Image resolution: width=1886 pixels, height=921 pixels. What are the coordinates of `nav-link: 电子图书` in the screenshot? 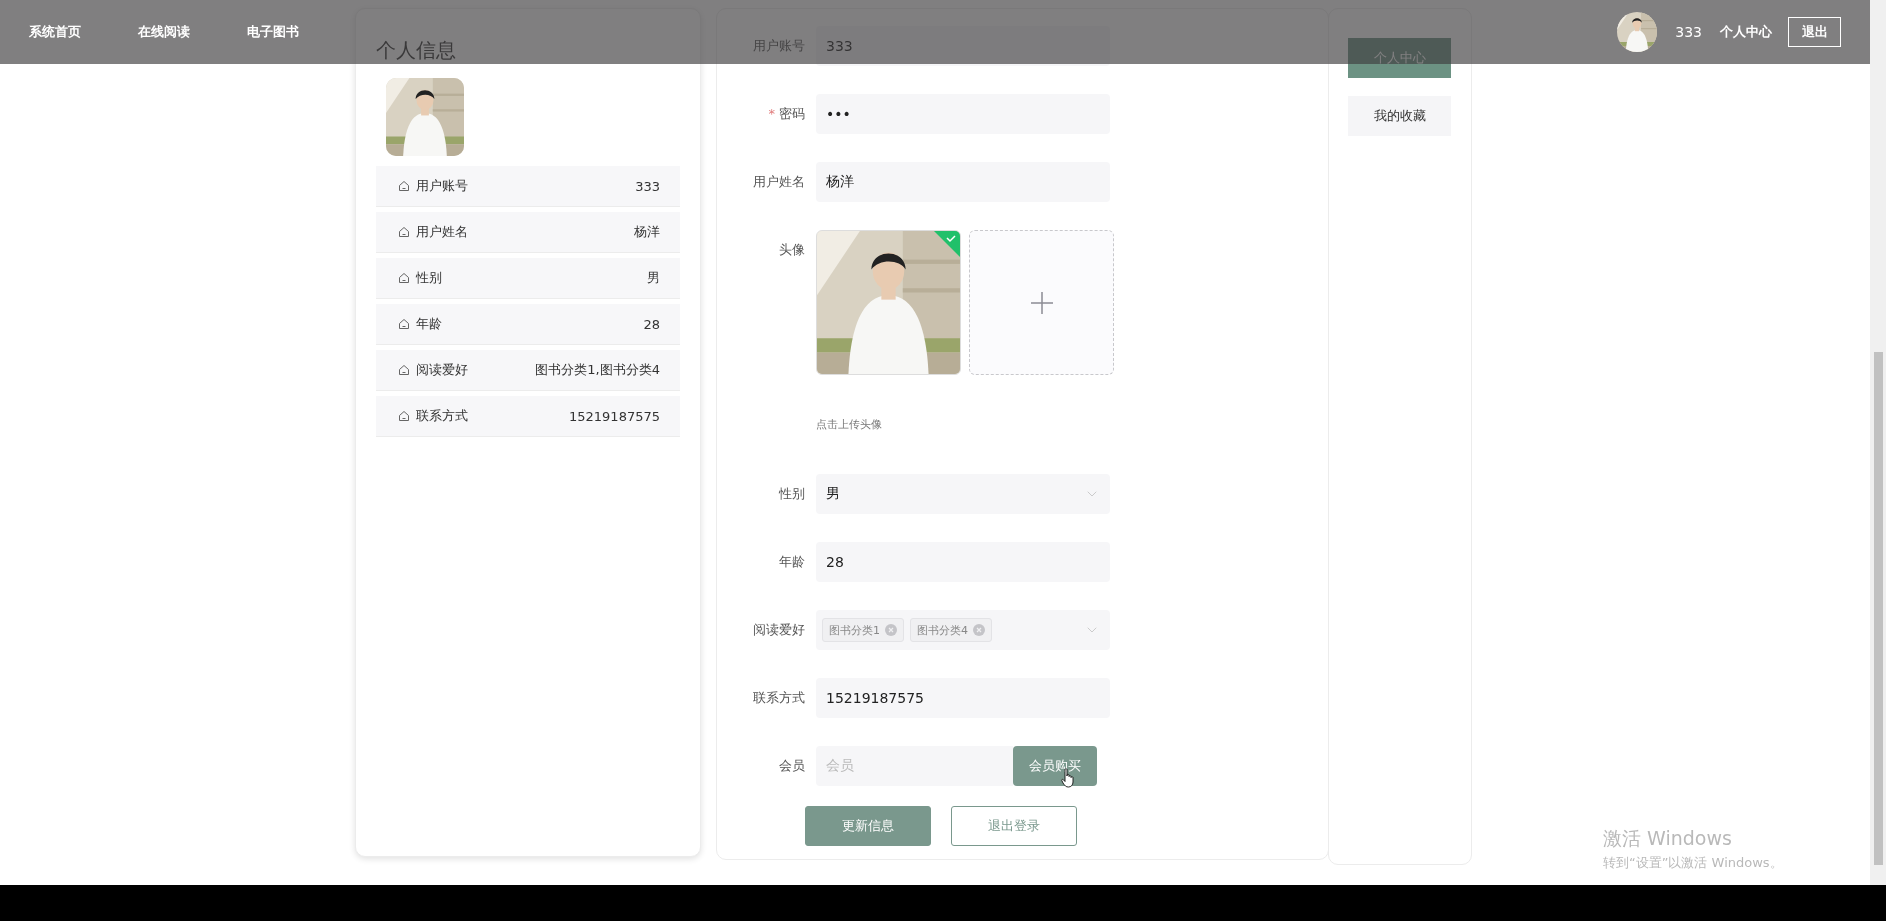 It's located at (273, 32).